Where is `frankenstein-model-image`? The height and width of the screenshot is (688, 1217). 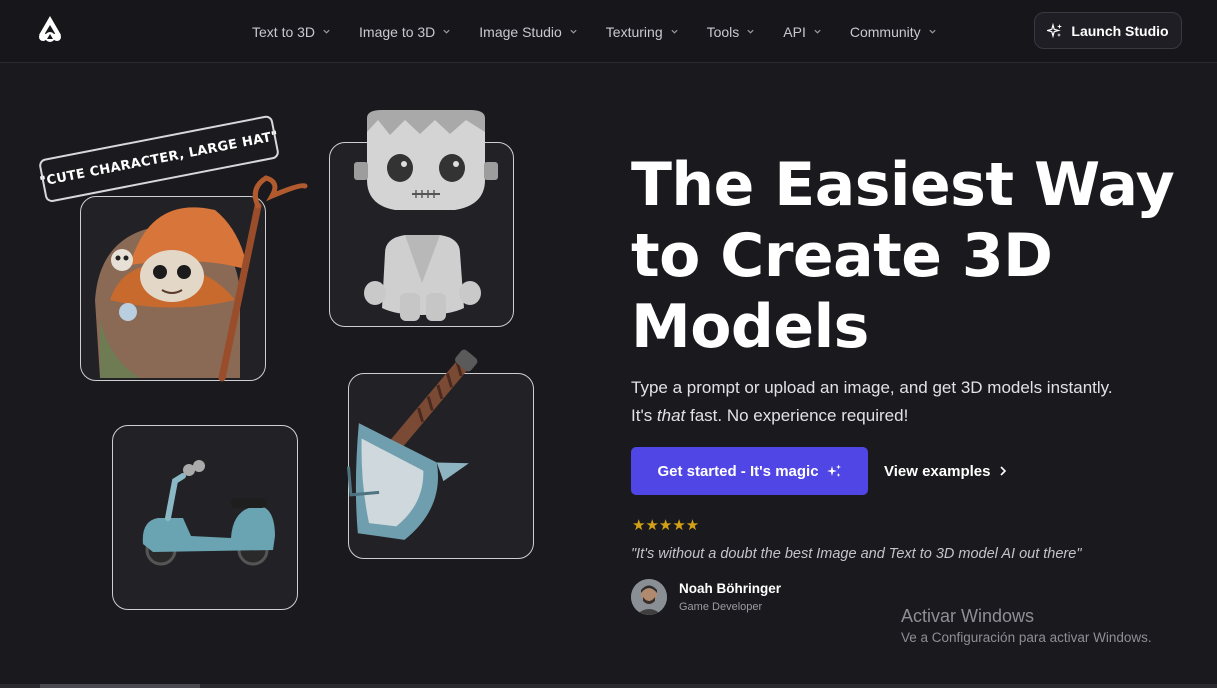 frankenstein-model-image is located at coordinates (422, 278).